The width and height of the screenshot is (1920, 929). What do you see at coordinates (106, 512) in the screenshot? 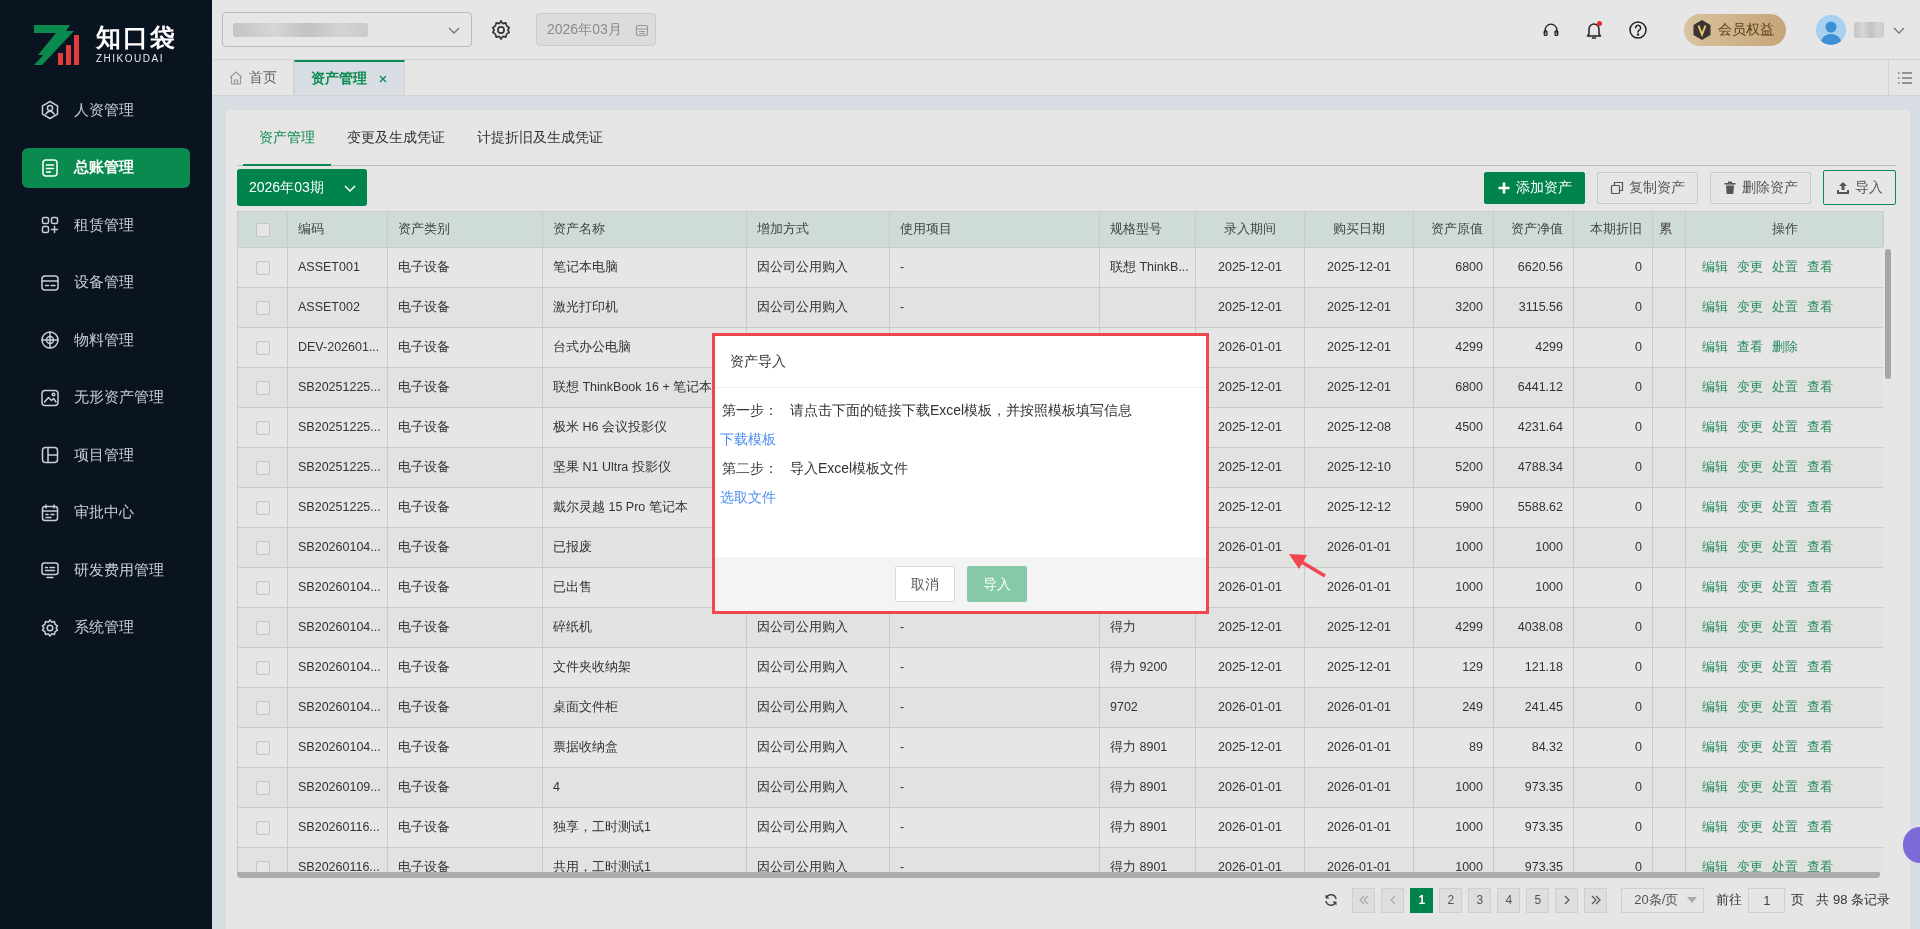
I see `sidebar-item: 审批中心` at bounding box center [106, 512].